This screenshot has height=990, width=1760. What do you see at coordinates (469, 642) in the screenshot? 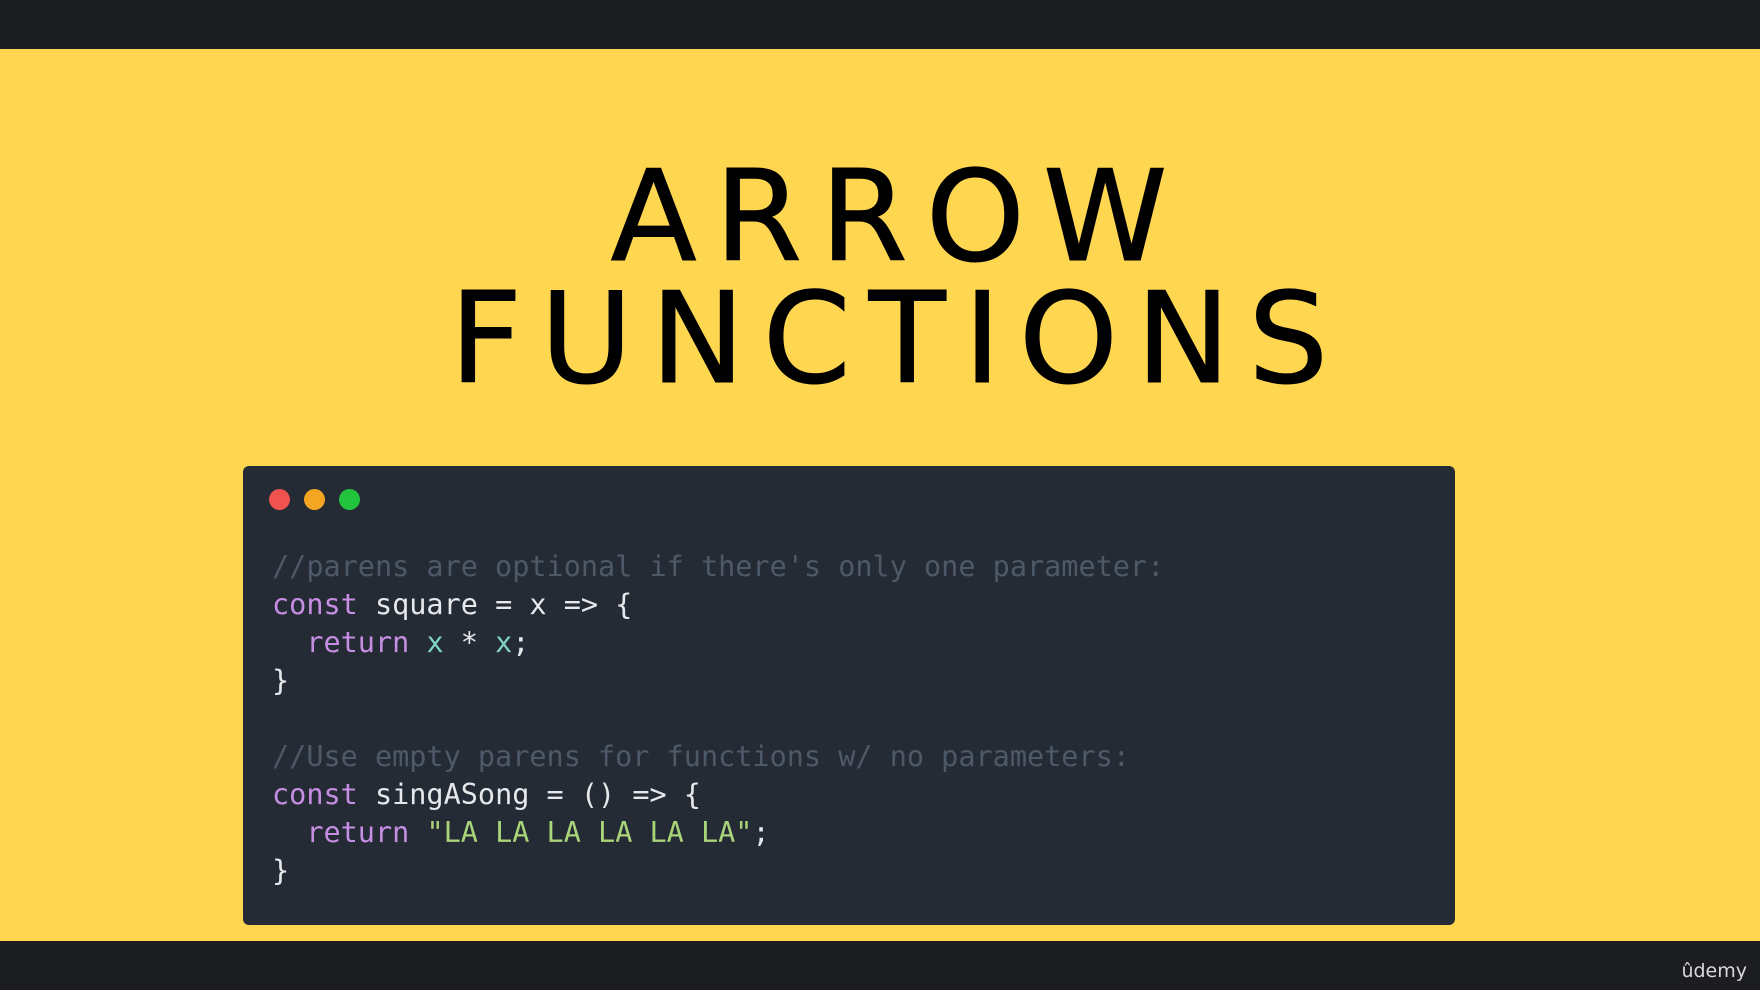
I see `code-token-plain: *` at bounding box center [469, 642].